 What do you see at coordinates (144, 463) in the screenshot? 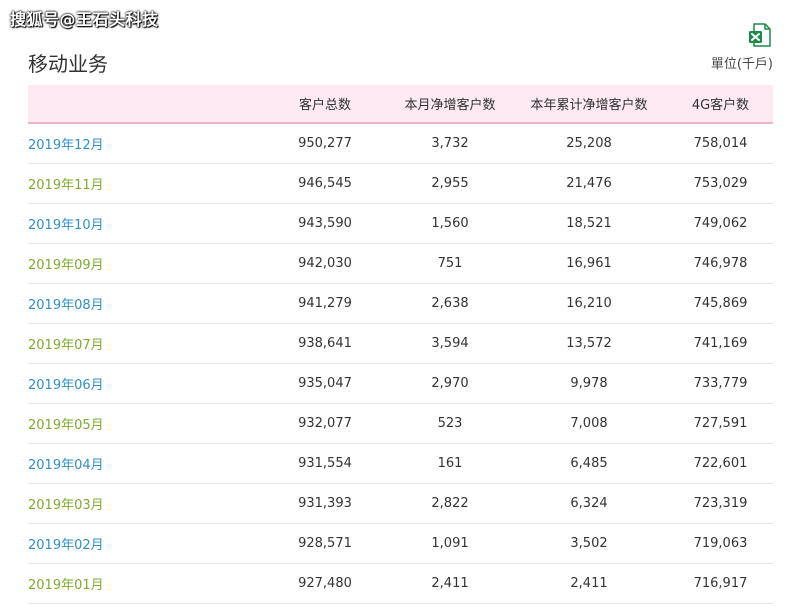
I see `month-cell: 2019年04月` at bounding box center [144, 463].